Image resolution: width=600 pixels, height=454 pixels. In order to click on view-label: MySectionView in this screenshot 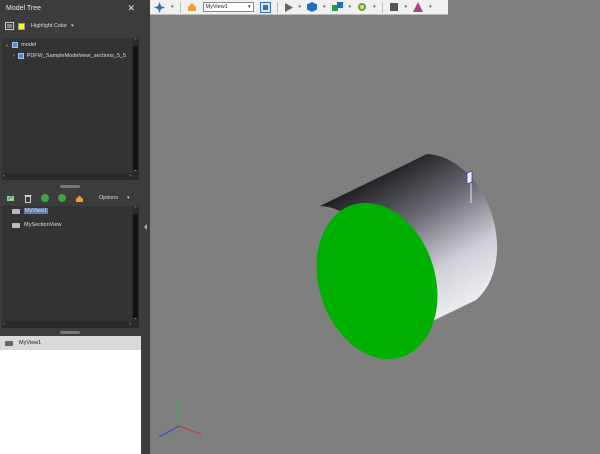, I will do `click(43, 225)`.